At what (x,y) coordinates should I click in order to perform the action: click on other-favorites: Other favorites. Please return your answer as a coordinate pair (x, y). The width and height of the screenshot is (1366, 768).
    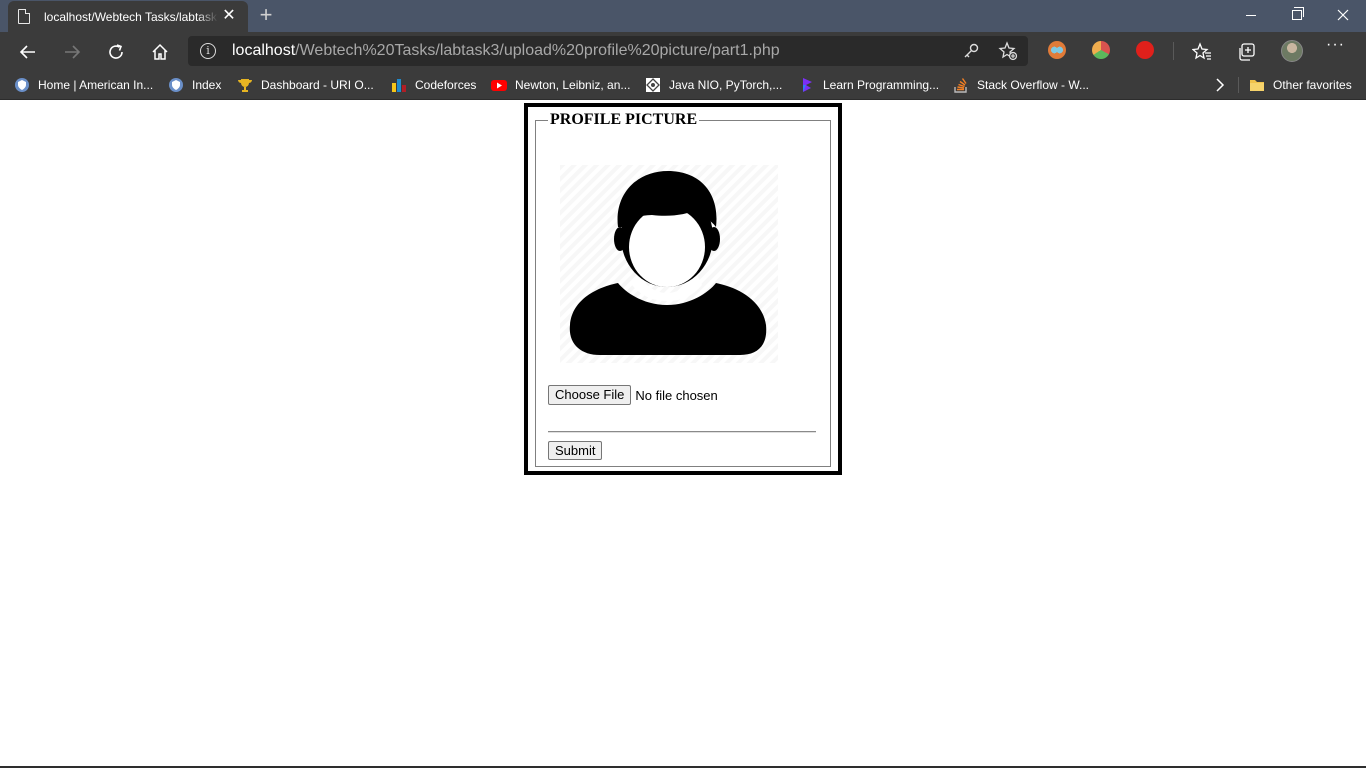
    Looking at the image, I should click on (1300, 85).